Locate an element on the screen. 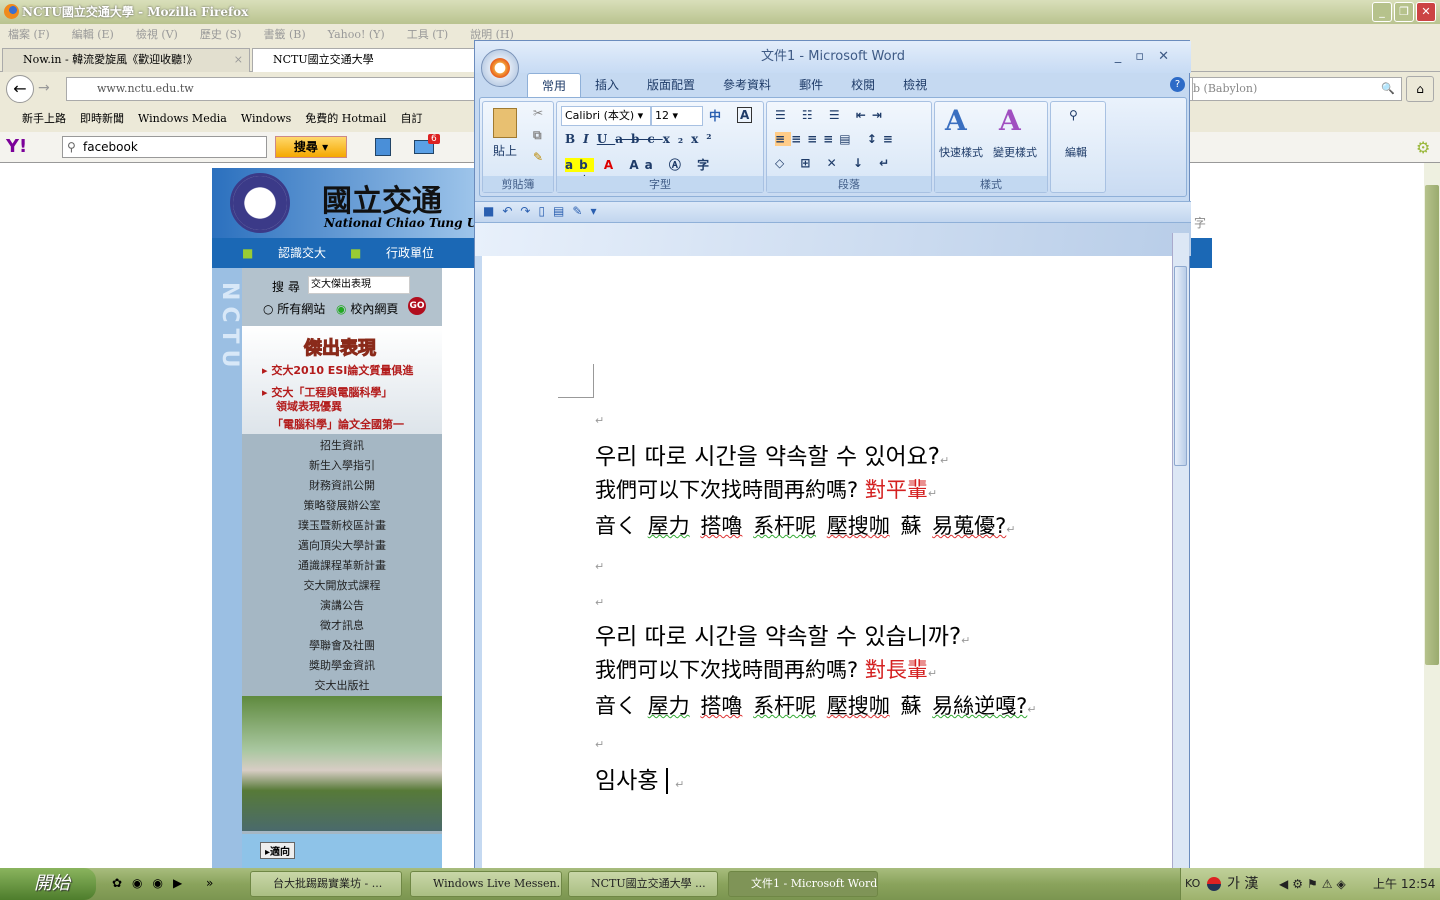  featured-link-cont: 領域表現優異 is located at coordinates (309, 406).